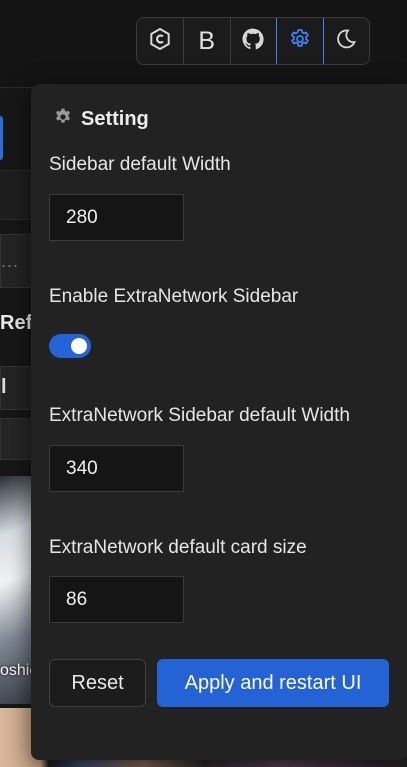 This screenshot has height=767, width=407. I want to click on background-refresh-label: Refr, so click(20, 323).